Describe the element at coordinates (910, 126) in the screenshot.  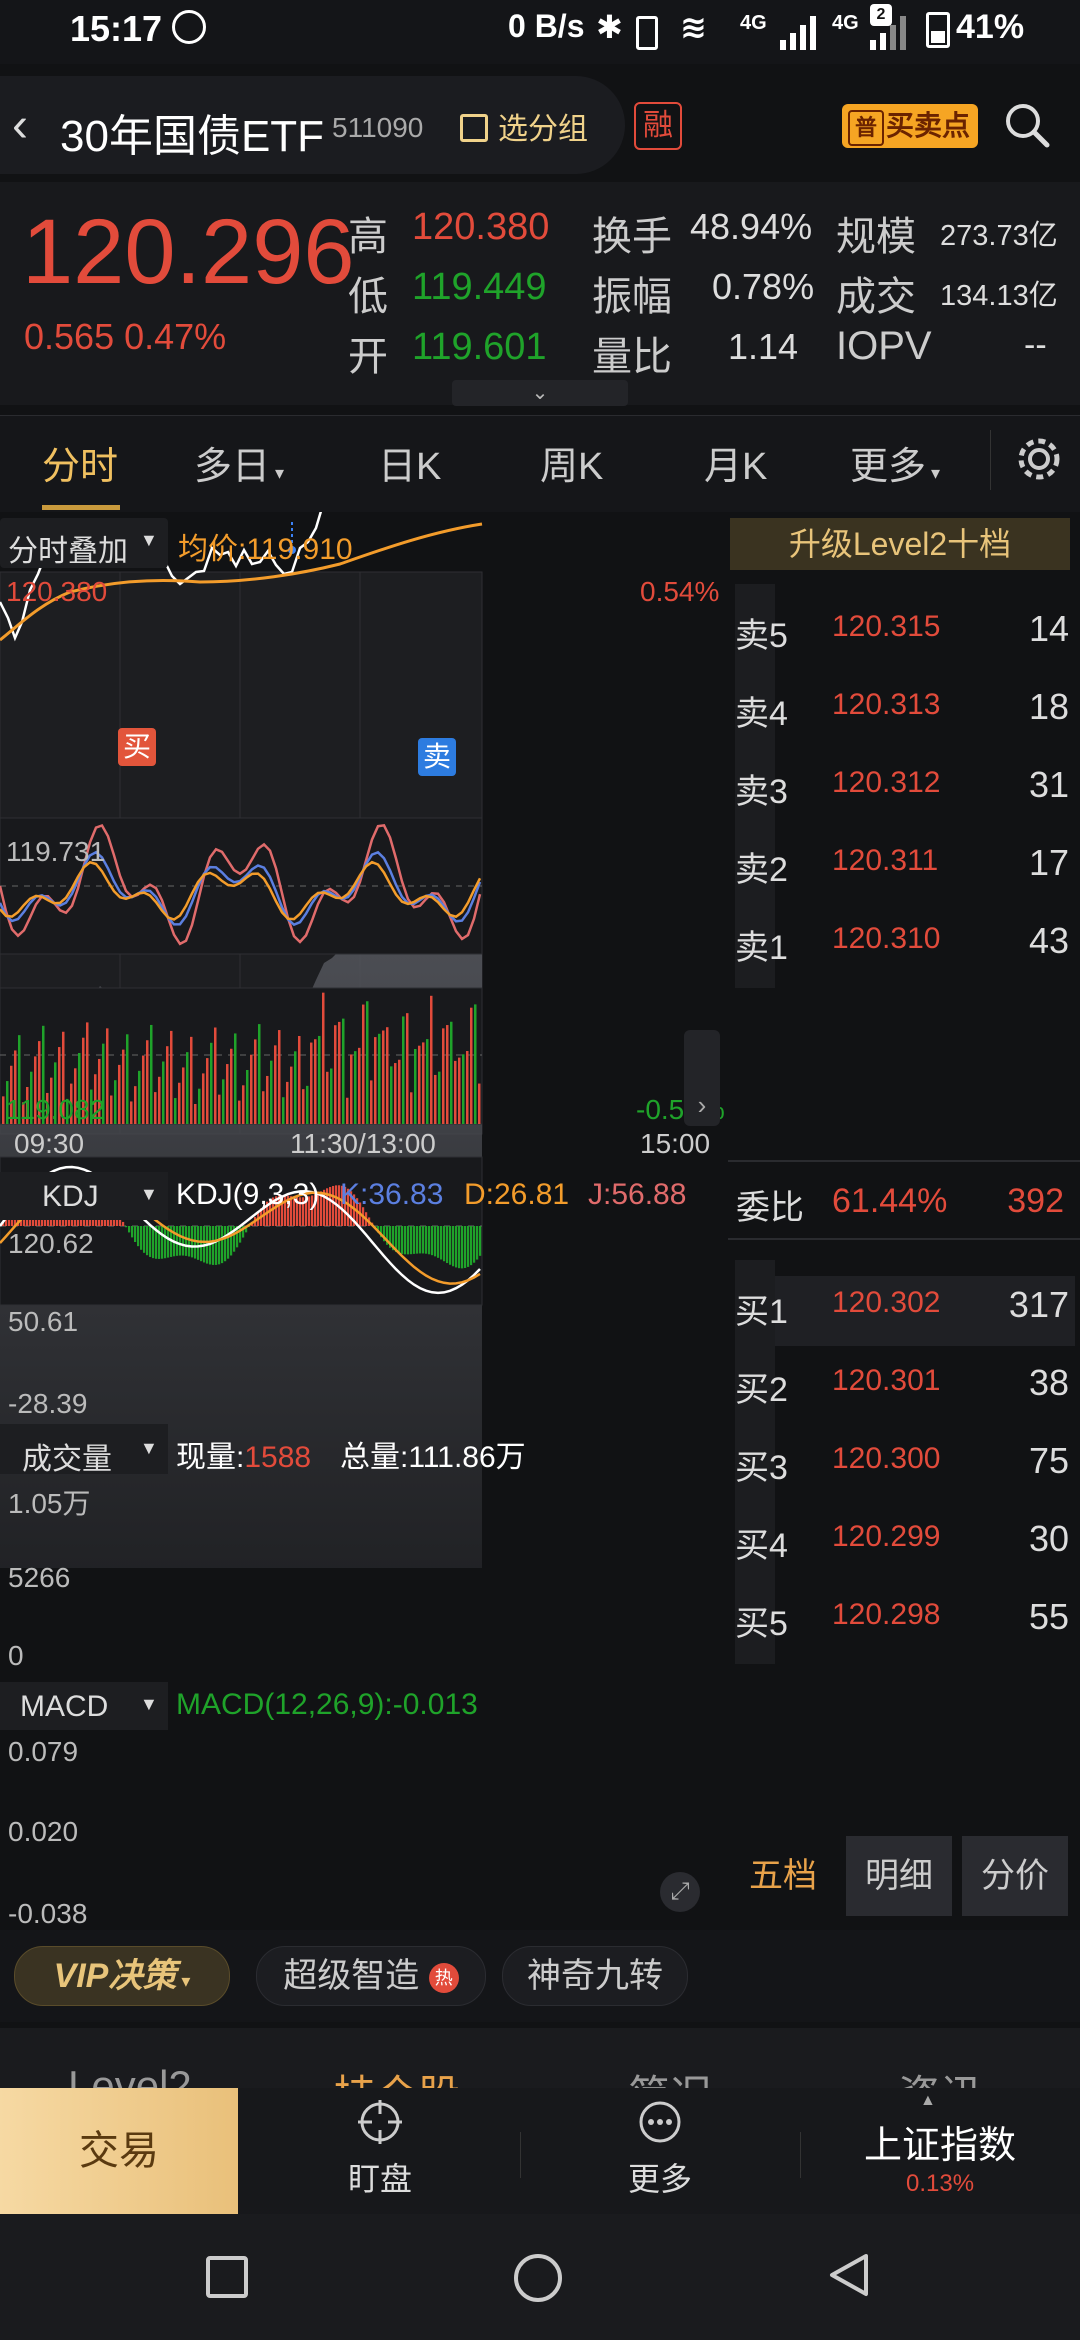
I see `buy-sell-point-button: 普买卖点` at that location.